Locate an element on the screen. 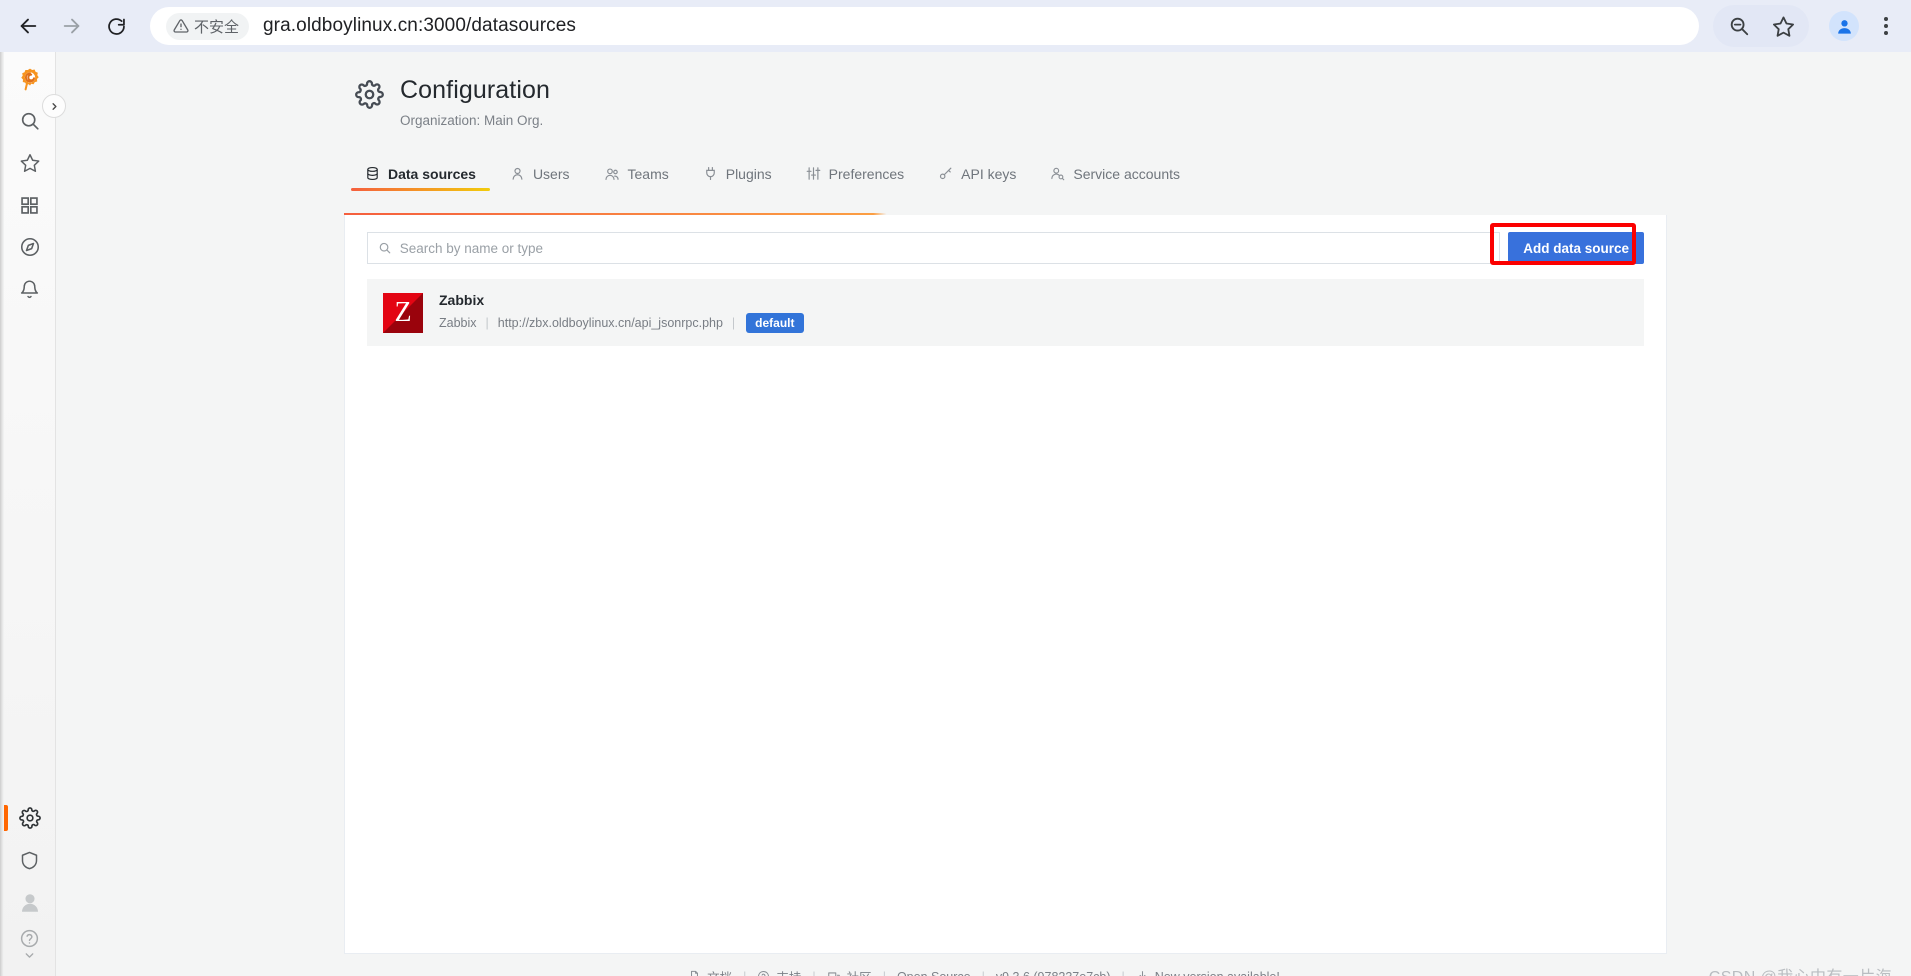  sidebar-item-grafana-logo is located at coordinates (30, 79).